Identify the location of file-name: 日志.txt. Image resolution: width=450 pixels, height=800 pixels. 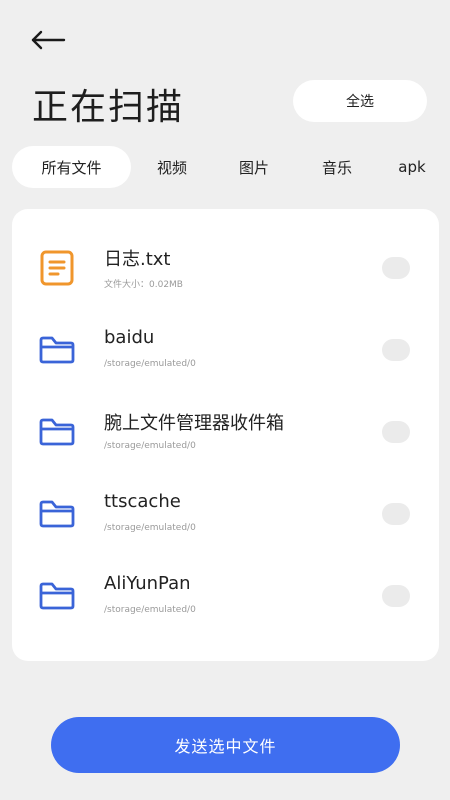
(137, 259).